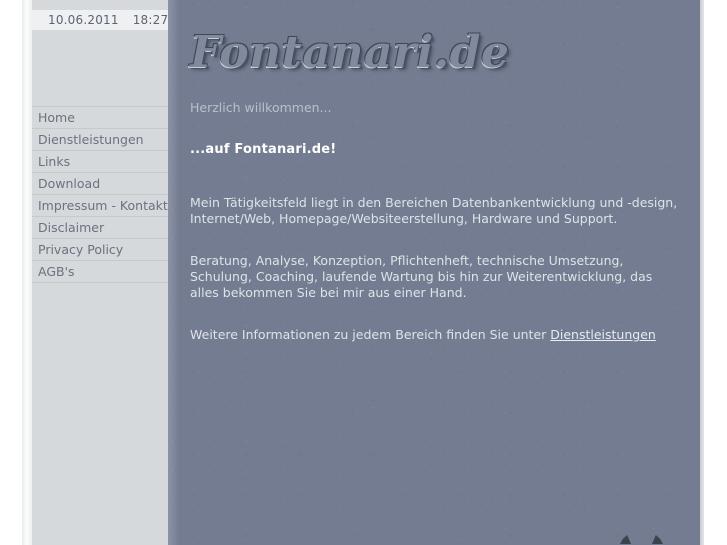 The height and width of the screenshot is (545, 727). What do you see at coordinates (263, 149) in the screenshot?
I see `page-title: ...auf Fontanari.de!` at bounding box center [263, 149].